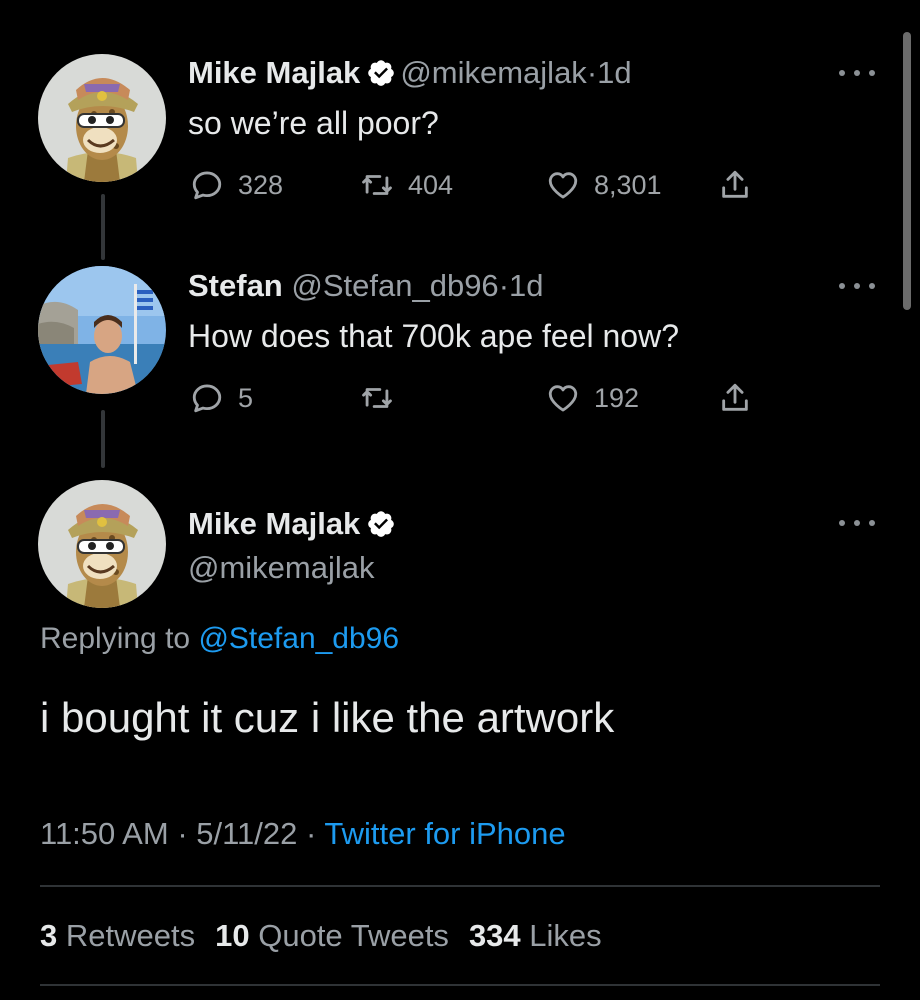 The width and height of the screenshot is (920, 1000). I want to click on stefan-avatar-image, so click(102, 330).